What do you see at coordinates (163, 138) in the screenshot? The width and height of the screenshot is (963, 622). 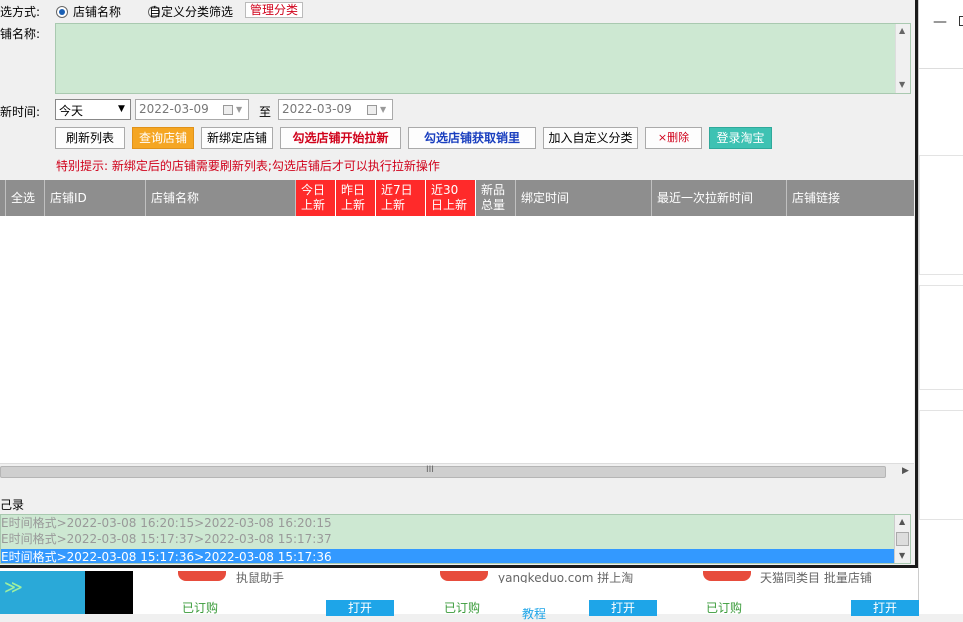 I see `query-shop-button: 查询店铺` at bounding box center [163, 138].